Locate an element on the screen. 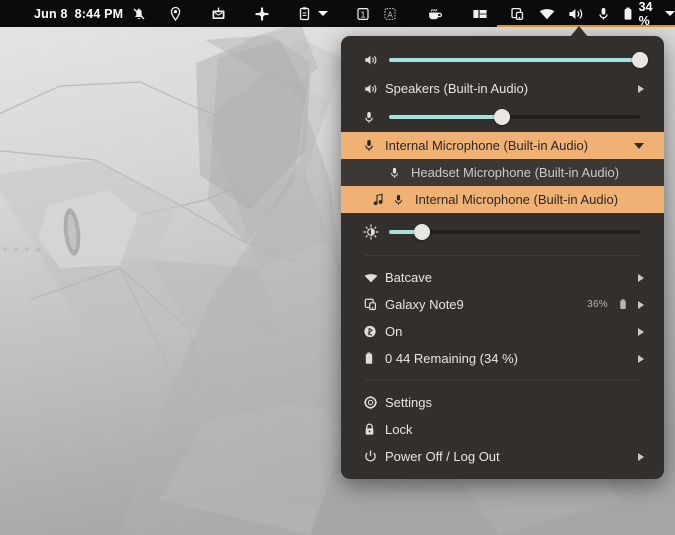  expanded-arrow-icon is located at coordinates (639, 145).